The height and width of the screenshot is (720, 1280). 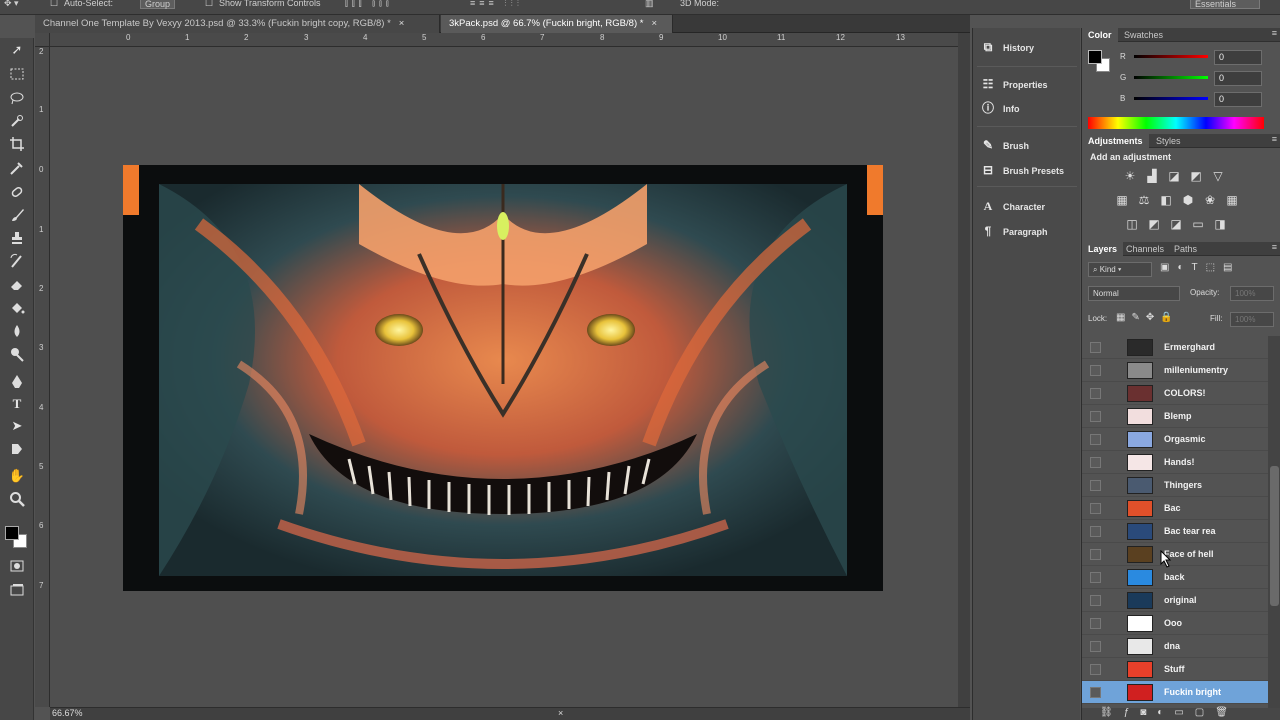 What do you see at coordinates (17, 238) in the screenshot?
I see `clone-stamp-tool-icon` at bounding box center [17, 238].